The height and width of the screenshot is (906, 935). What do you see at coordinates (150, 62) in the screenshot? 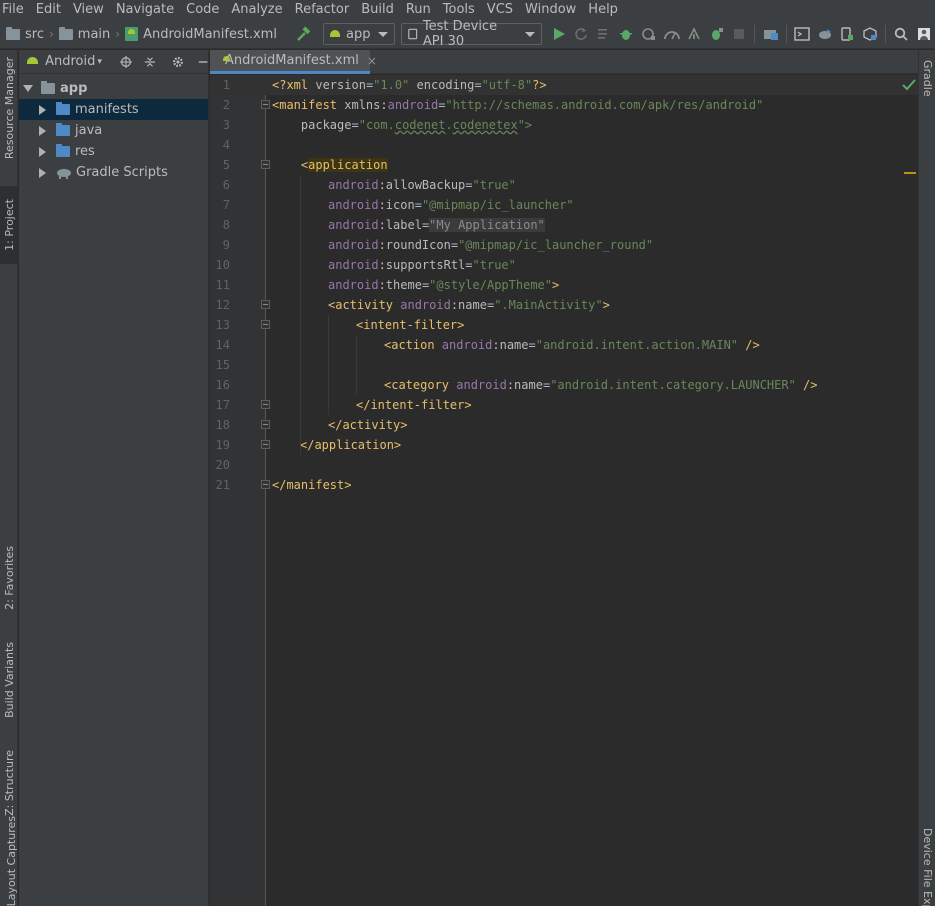
I see `collapse-all-icon` at bounding box center [150, 62].